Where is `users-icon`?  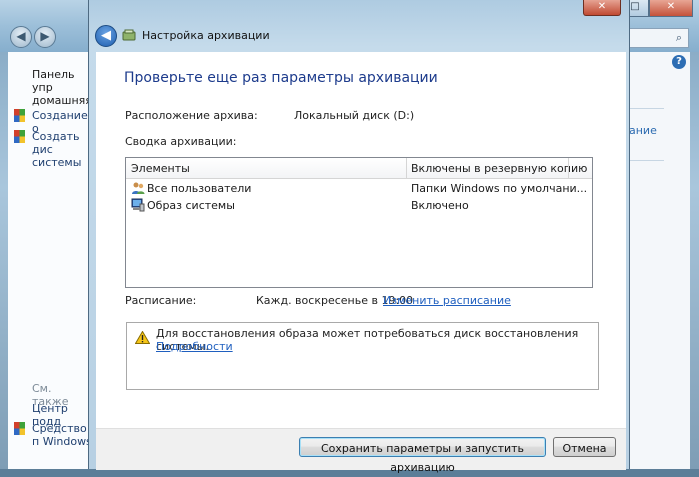
users-icon is located at coordinates (138, 188).